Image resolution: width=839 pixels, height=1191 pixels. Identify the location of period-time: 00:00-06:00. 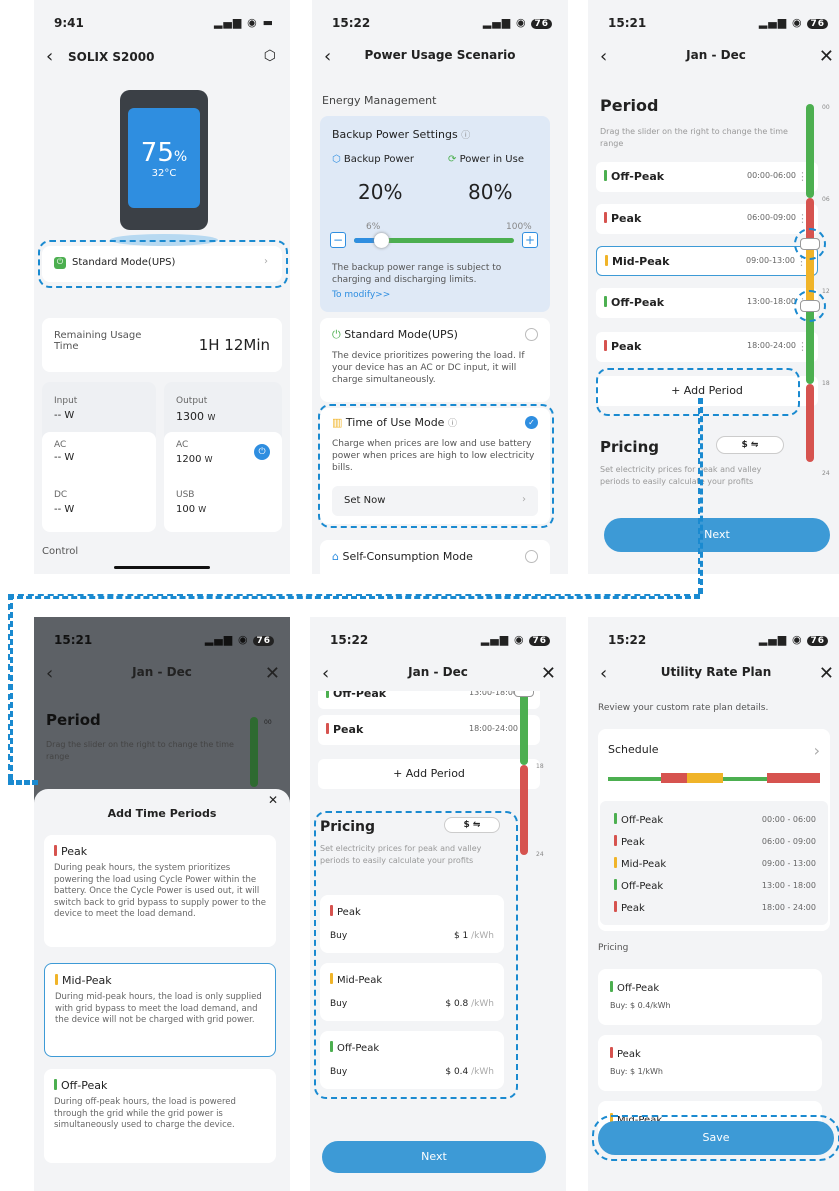
(771, 175).